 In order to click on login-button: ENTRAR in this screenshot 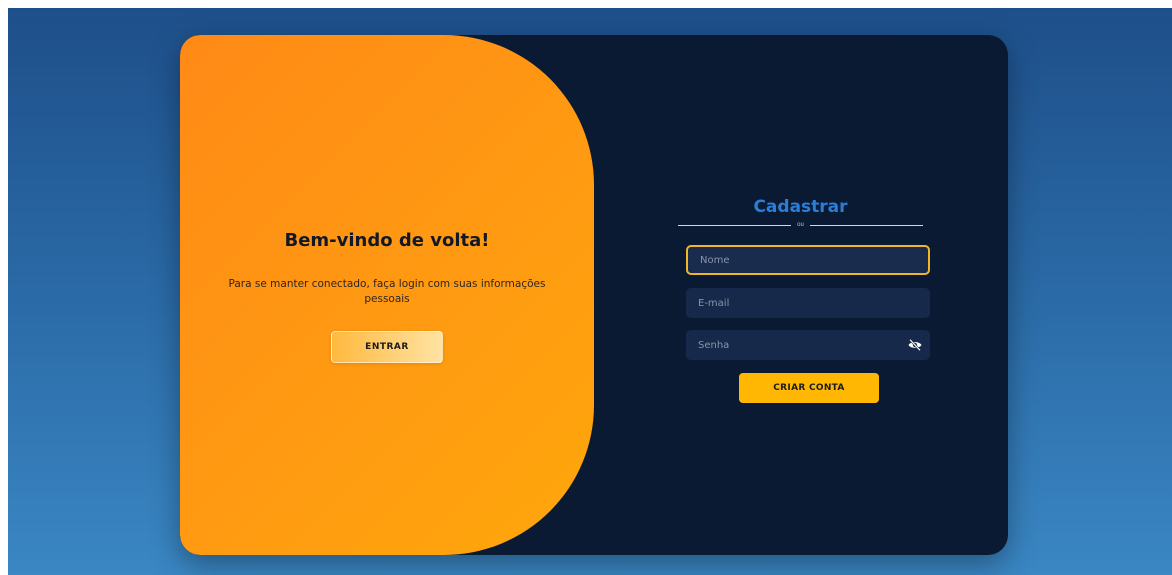, I will do `click(387, 347)`.